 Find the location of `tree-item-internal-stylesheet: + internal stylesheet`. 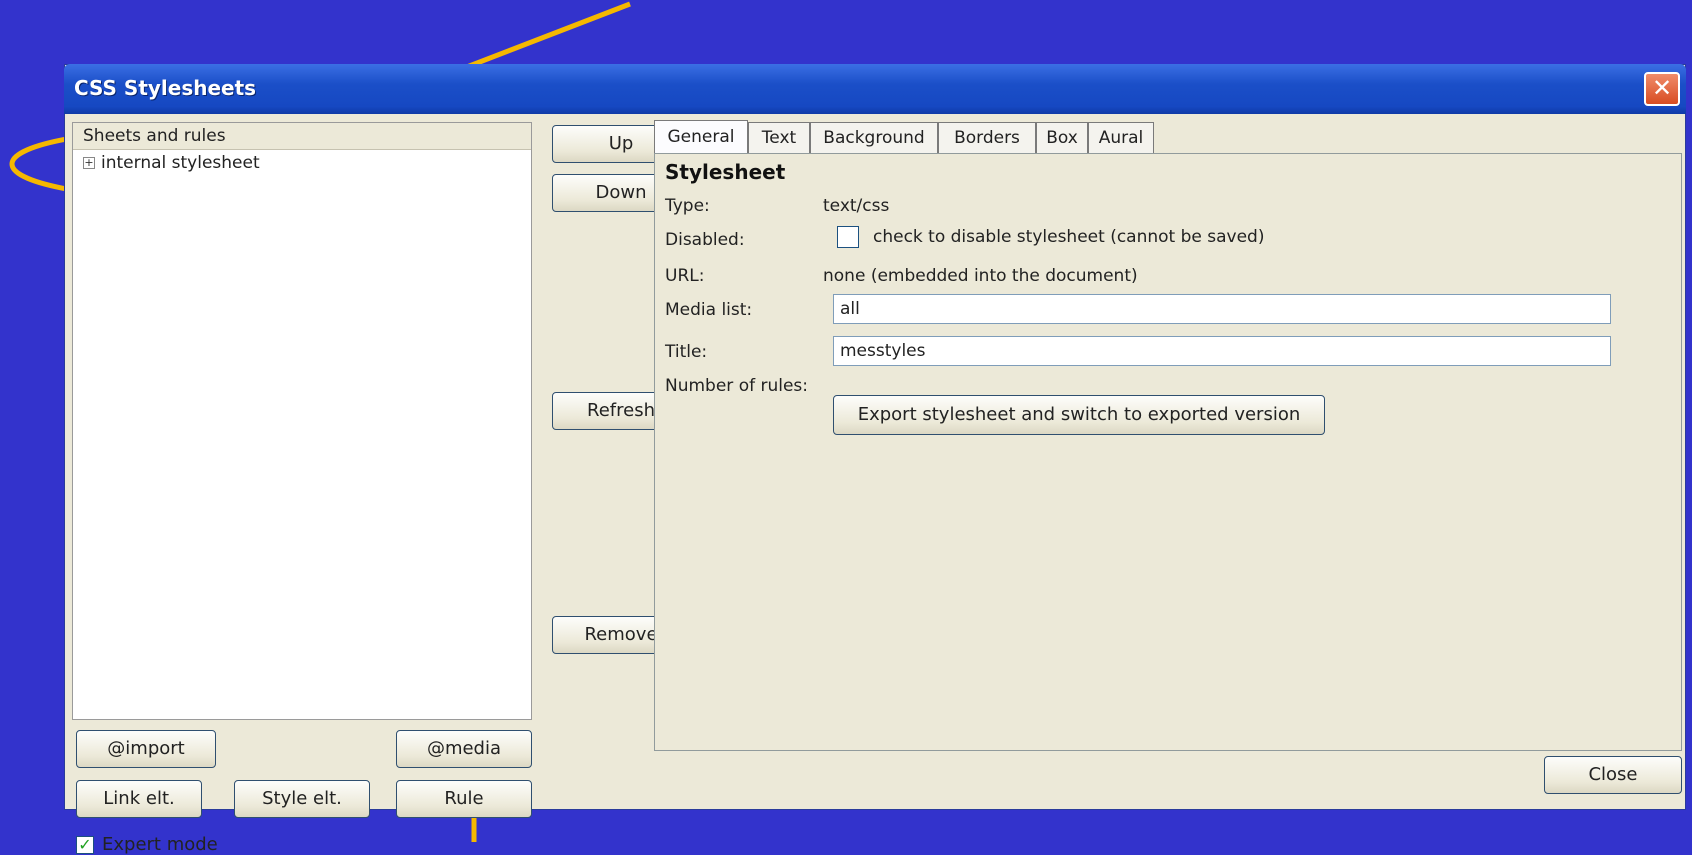

tree-item-internal-stylesheet: + internal stylesheet is located at coordinates (302, 163).